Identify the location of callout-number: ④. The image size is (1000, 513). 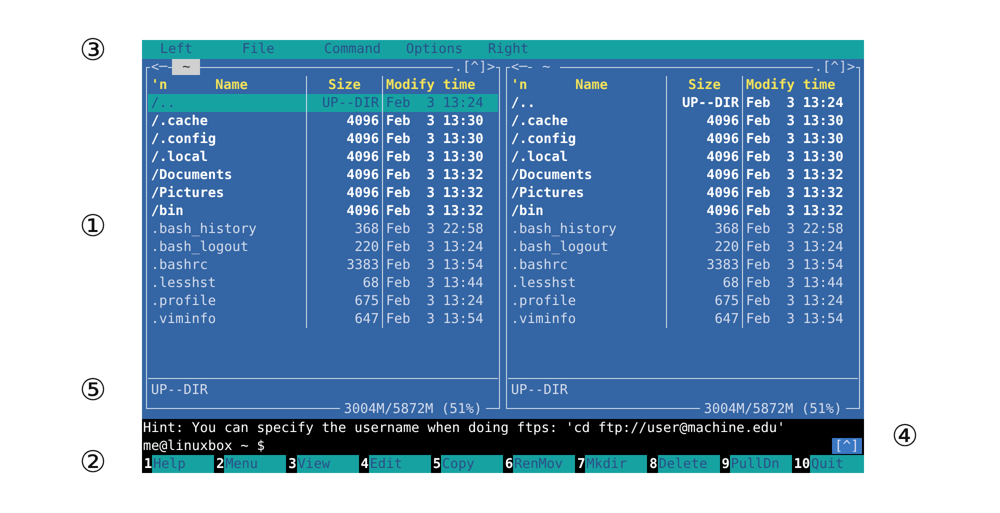
(905, 437).